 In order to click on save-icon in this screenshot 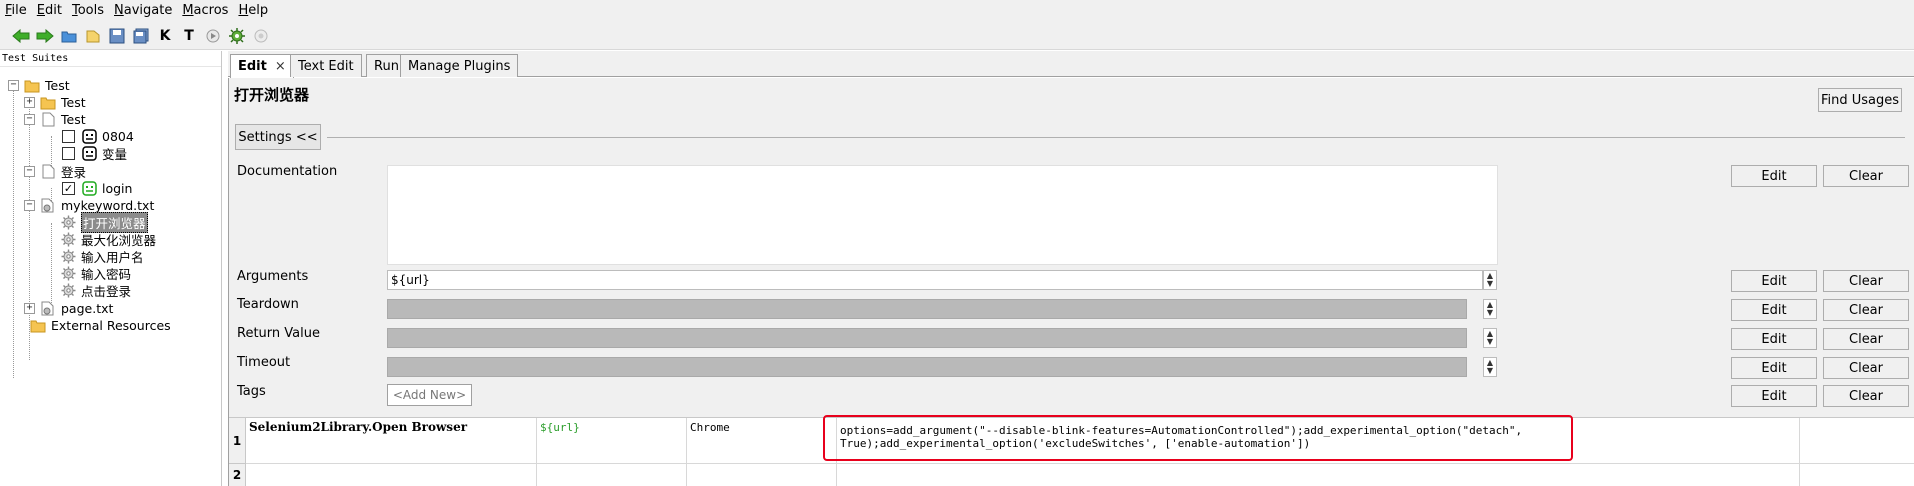, I will do `click(117, 36)`.